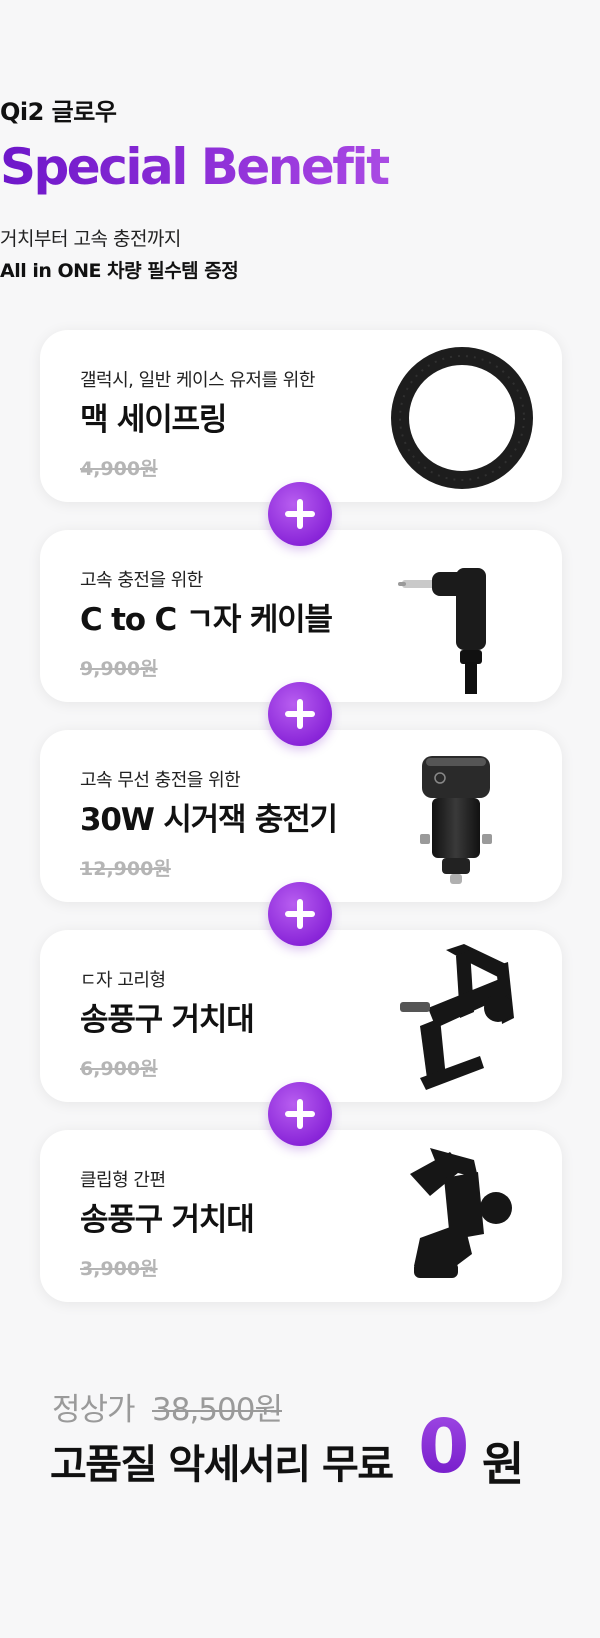 The height and width of the screenshot is (1638, 600). What do you see at coordinates (58, 112) in the screenshot?
I see `product-eyebrow: Qi2 글로우` at bounding box center [58, 112].